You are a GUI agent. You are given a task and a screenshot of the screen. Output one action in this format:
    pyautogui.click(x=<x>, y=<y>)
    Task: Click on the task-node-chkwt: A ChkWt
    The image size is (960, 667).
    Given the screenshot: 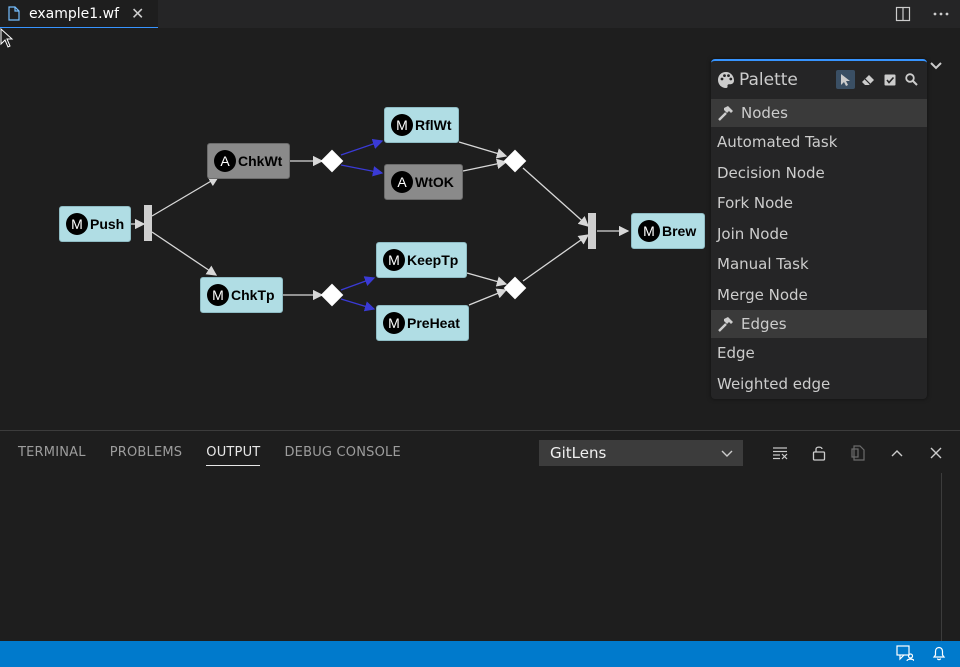 What is the action you would take?
    pyautogui.click(x=248, y=161)
    